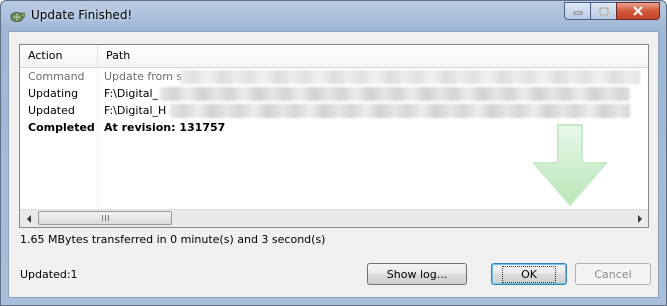  I want to click on scroll-right-button, so click(639, 218).